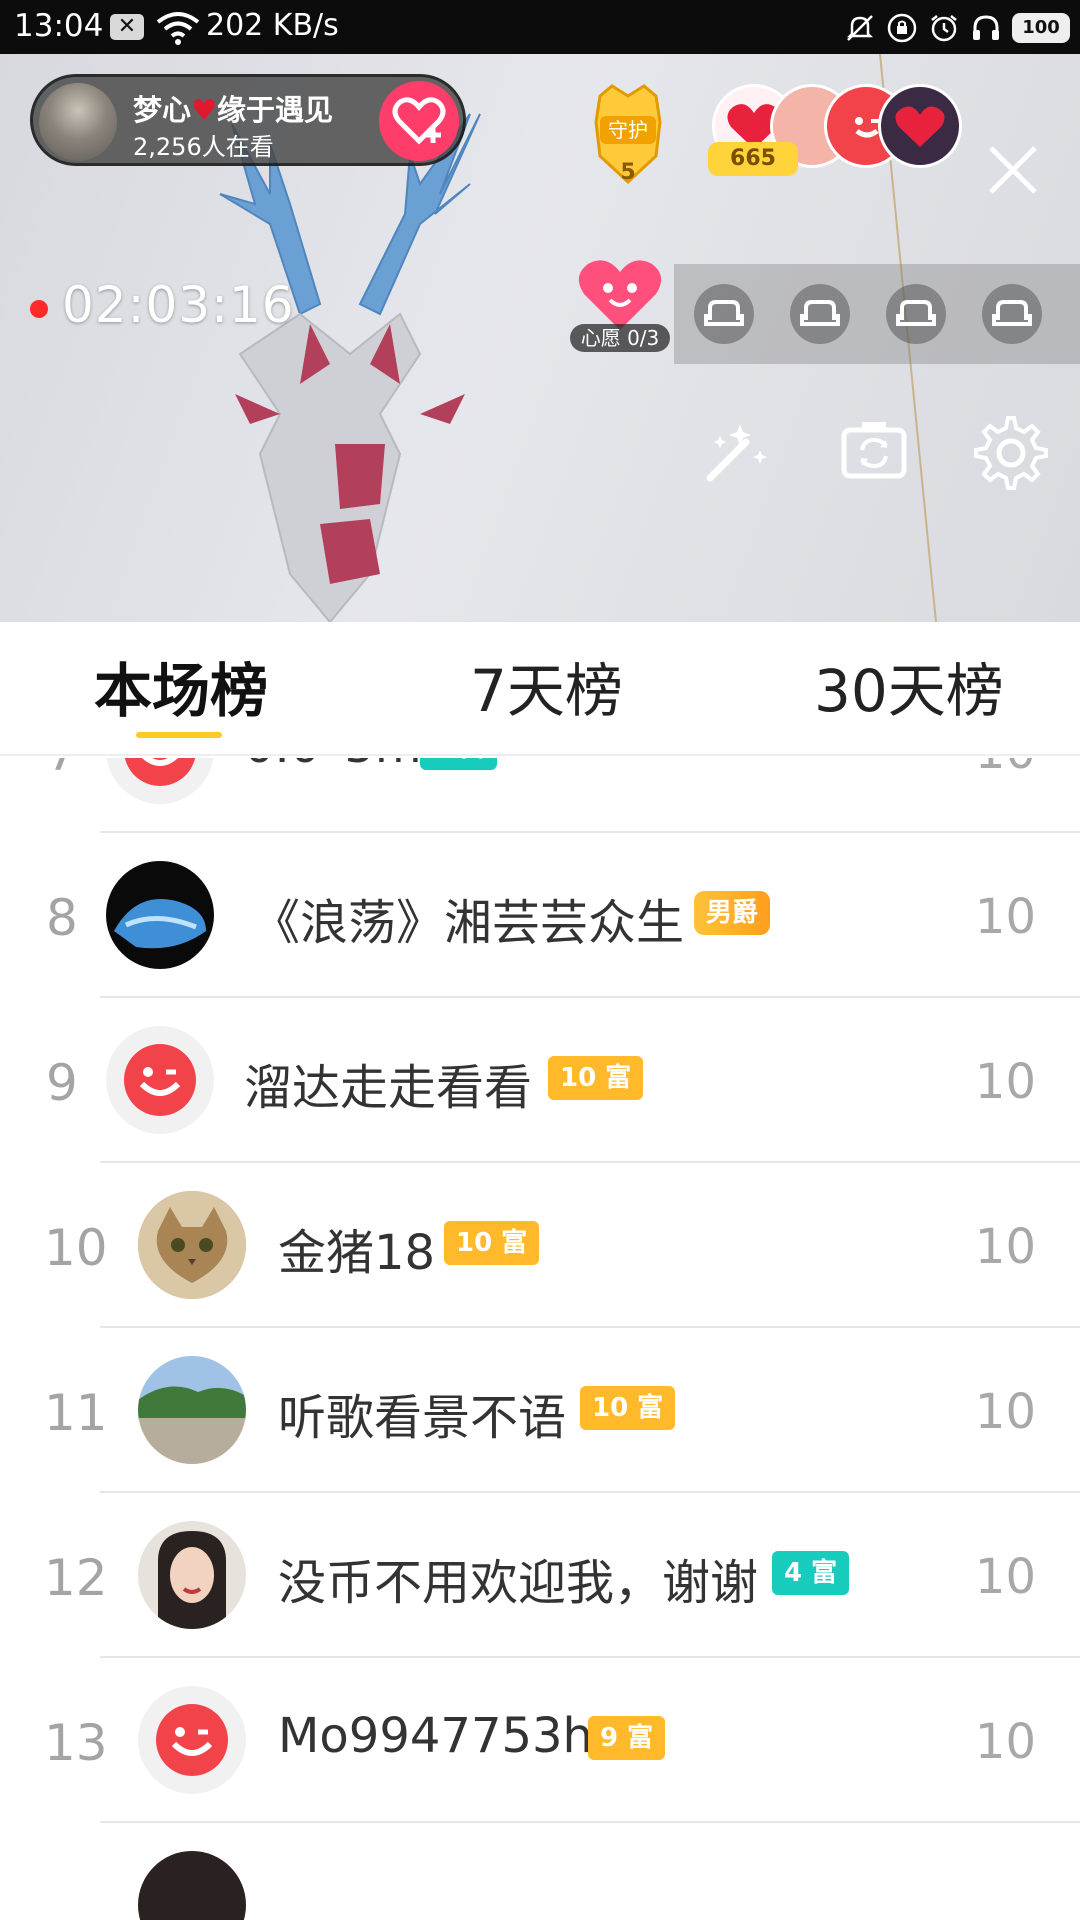 This screenshot has height=1920, width=1080. I want to click on top-audience-avatars: 665, so click(835, 130).